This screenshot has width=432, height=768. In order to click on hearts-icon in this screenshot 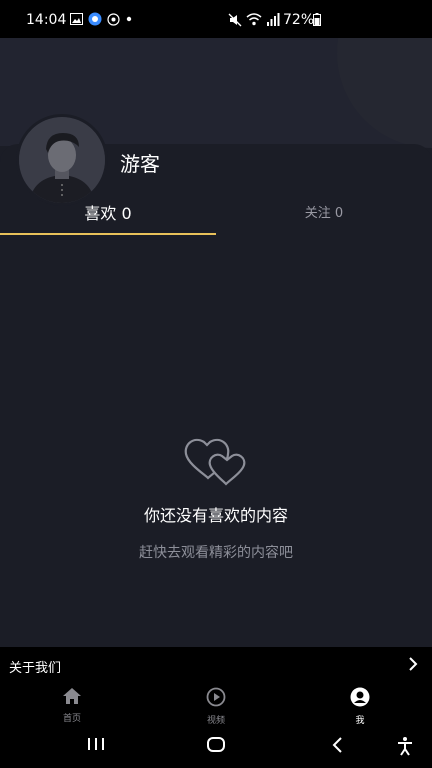, I will do `click(216, 465)`.